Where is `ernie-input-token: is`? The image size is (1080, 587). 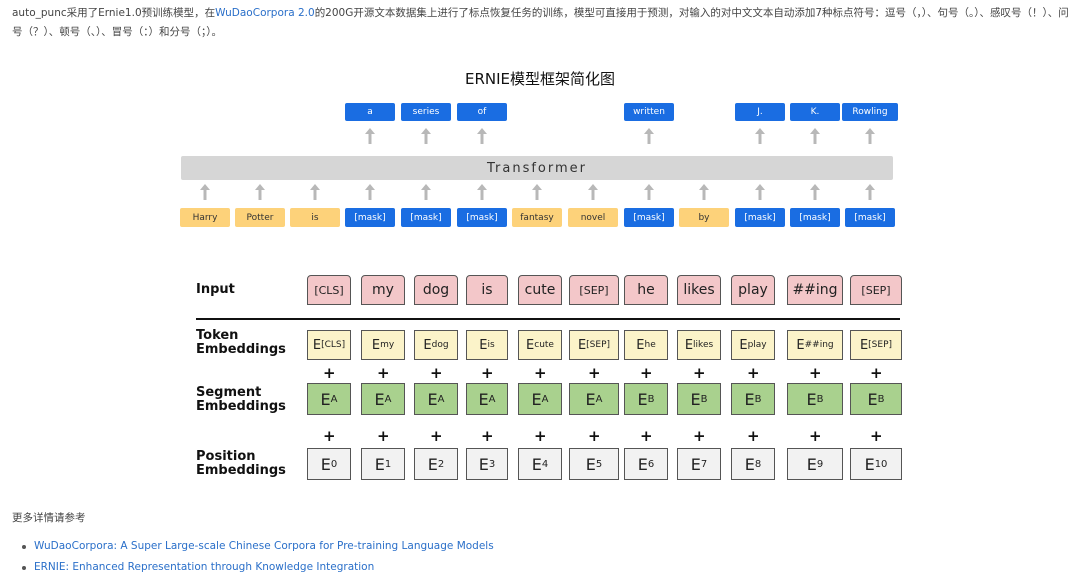
ernie-input-token: is is located at coordinates (315, 217).